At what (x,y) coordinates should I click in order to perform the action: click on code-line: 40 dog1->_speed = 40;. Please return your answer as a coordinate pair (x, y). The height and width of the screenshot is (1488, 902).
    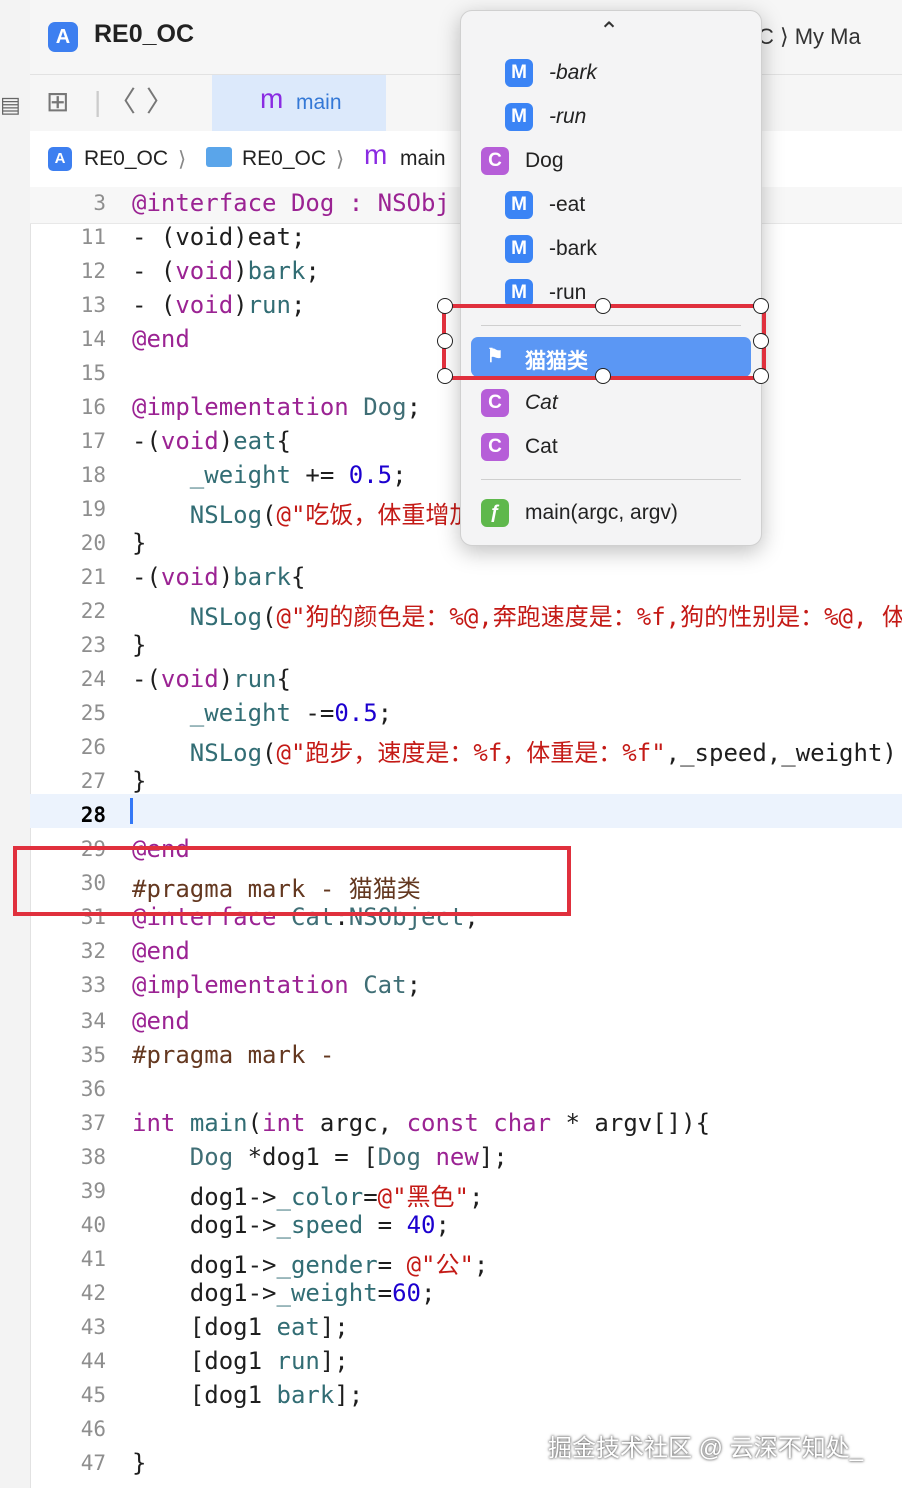
    Looking at the image, I should click on (466, 1226).